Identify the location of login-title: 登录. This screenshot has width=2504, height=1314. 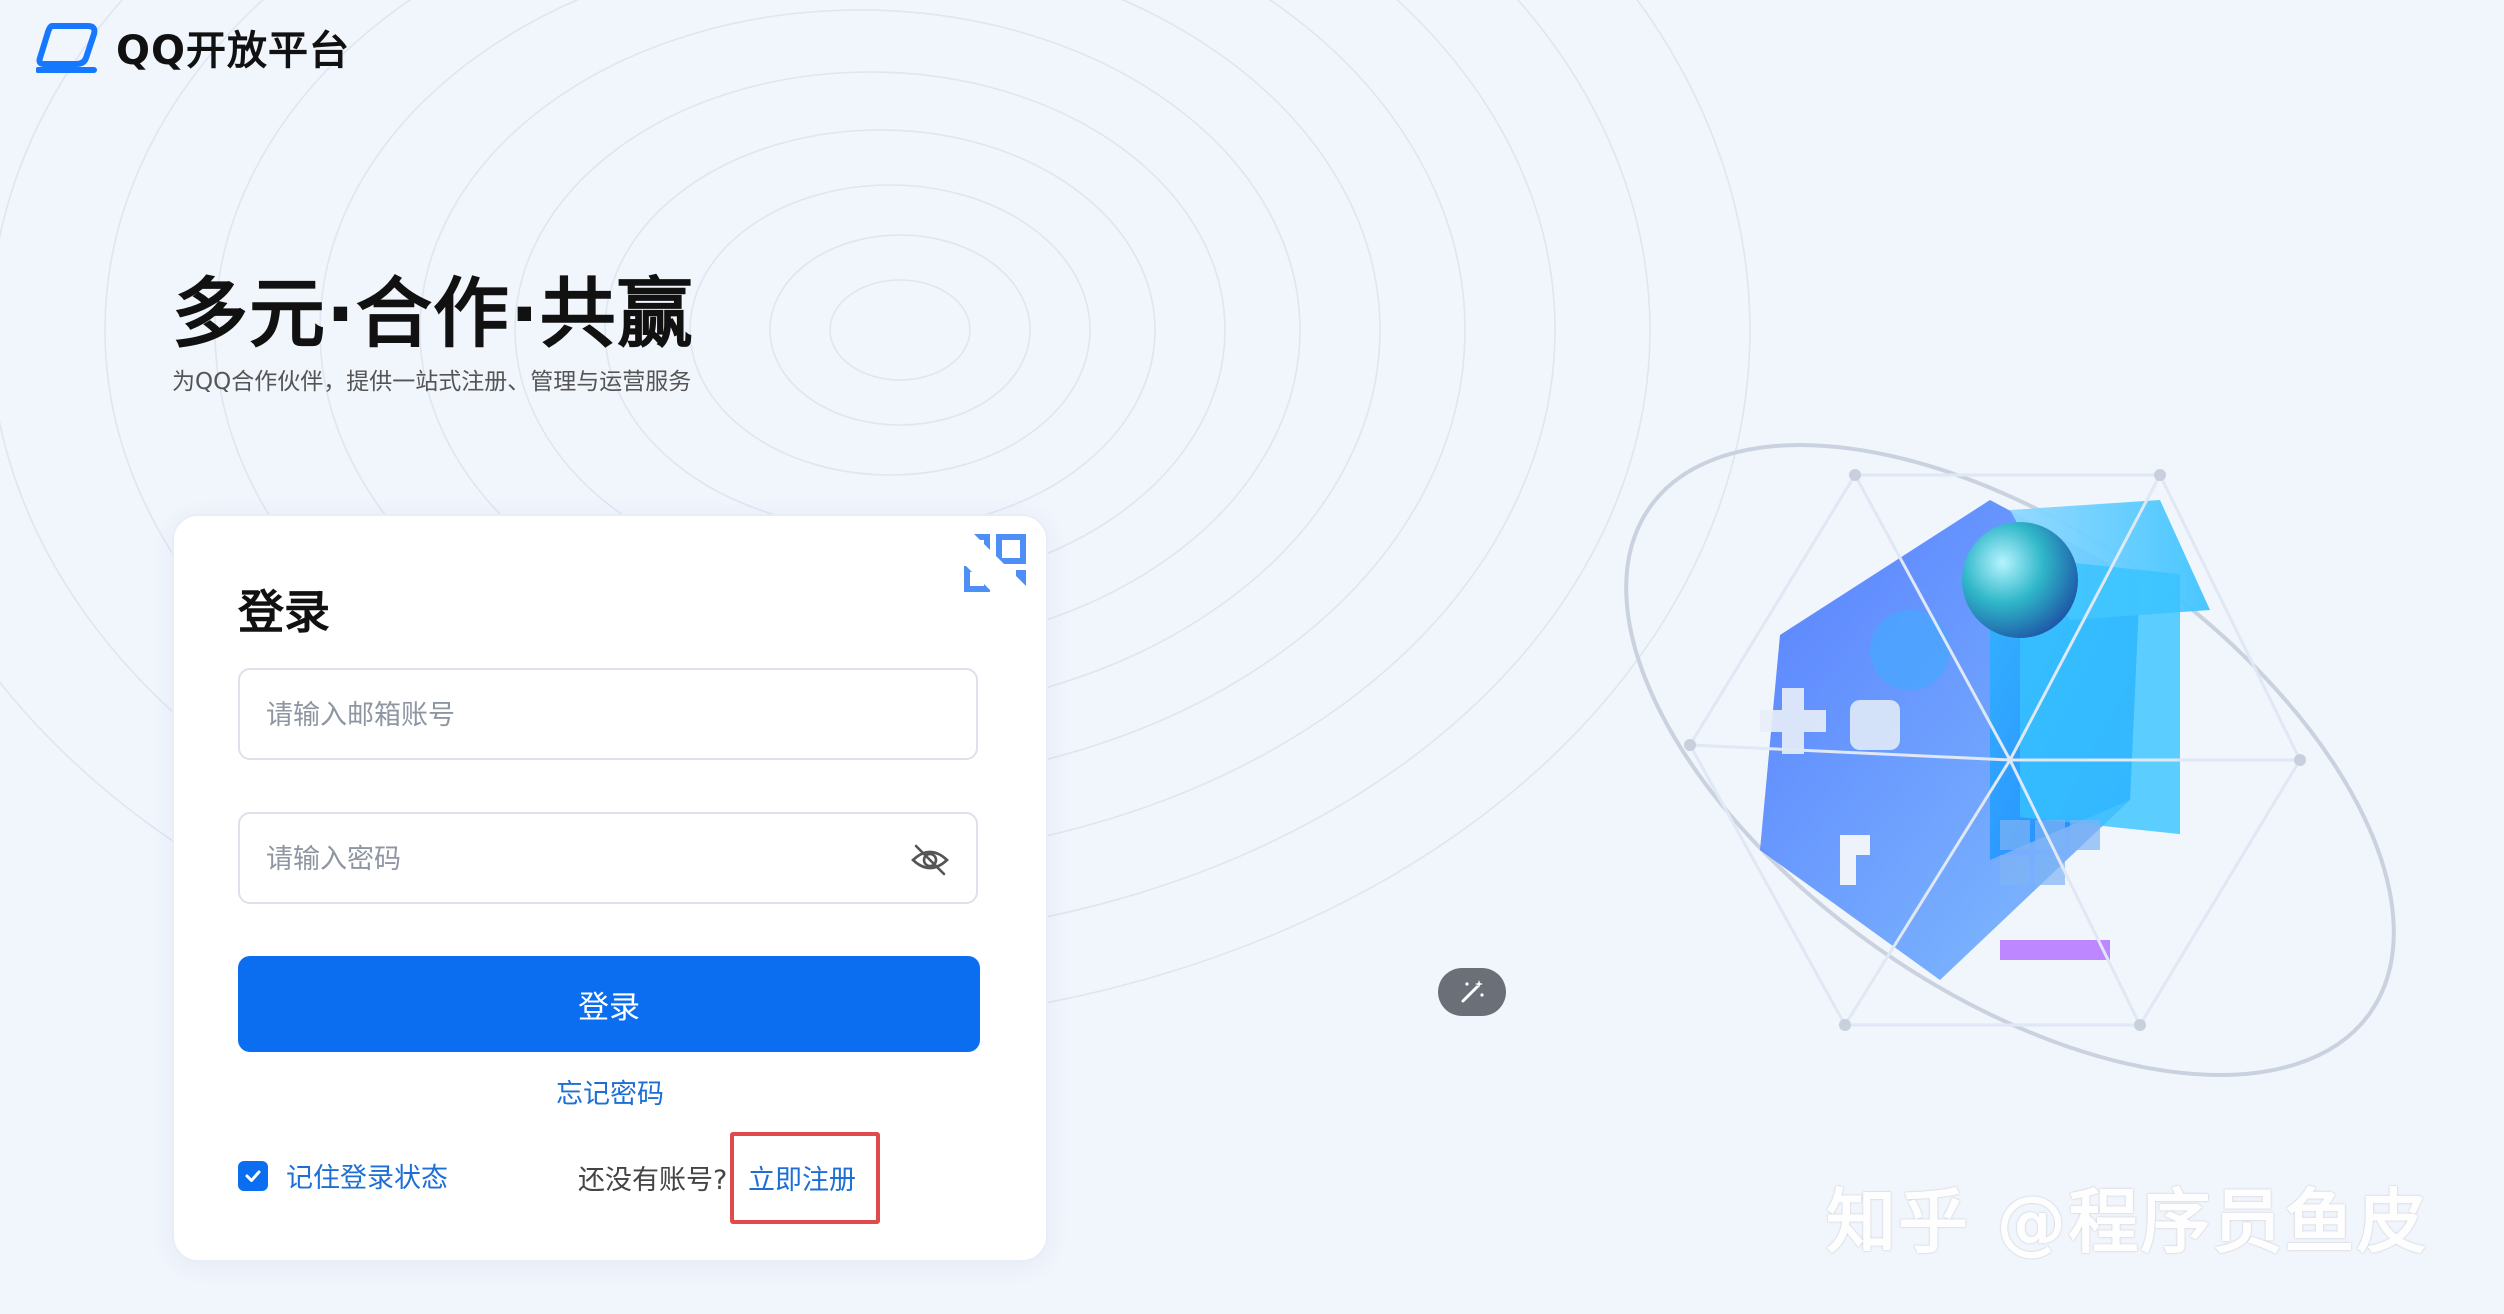
(284, 612).